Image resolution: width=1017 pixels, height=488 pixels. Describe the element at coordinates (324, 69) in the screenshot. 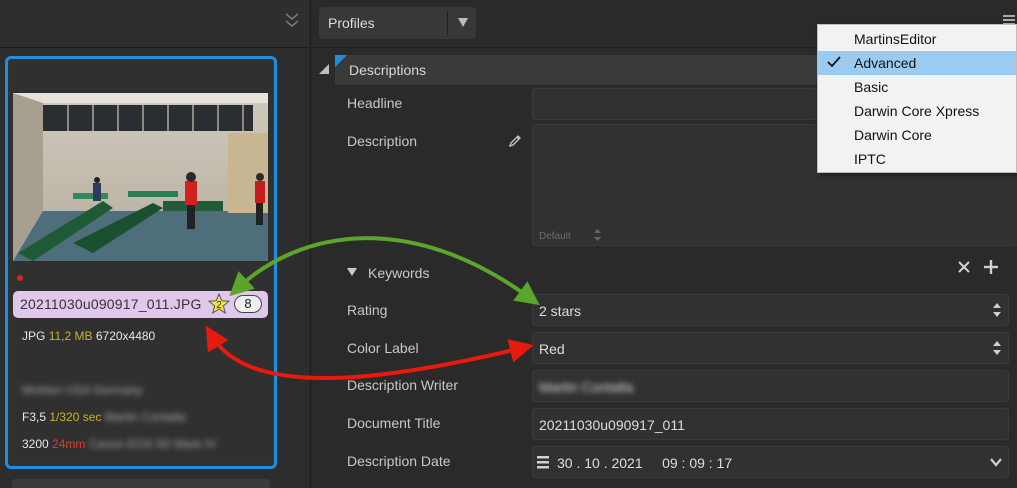

I see `collapse-triangle-icon` at that location.